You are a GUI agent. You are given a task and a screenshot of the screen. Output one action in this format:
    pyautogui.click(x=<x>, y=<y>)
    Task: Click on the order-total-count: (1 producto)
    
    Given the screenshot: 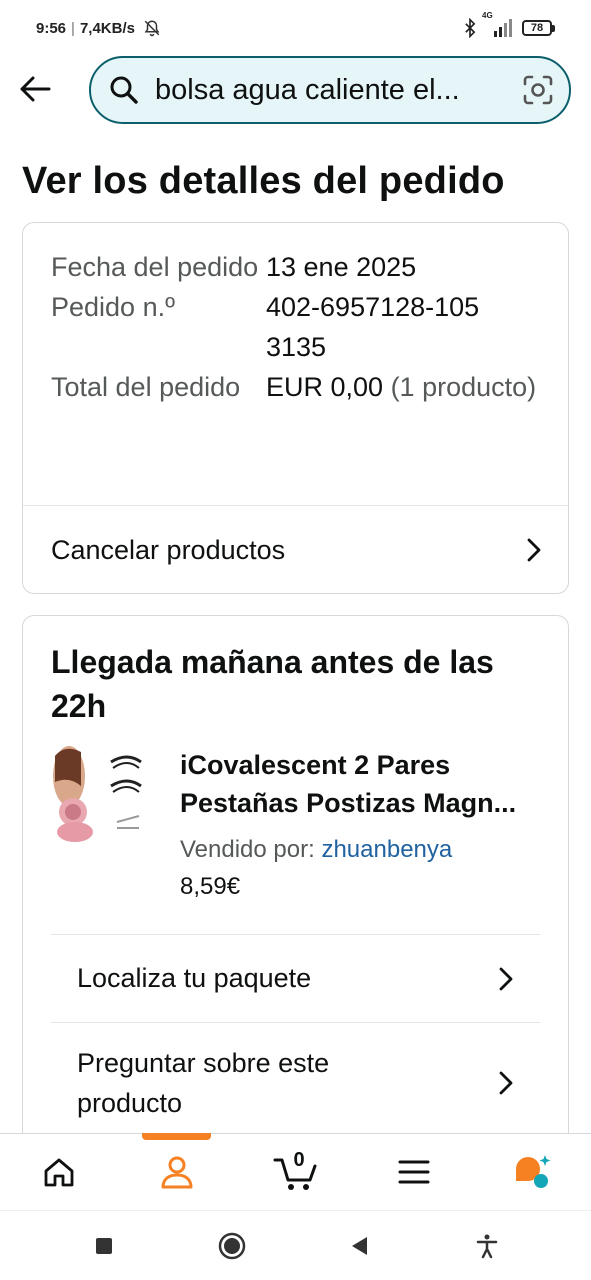 What is the action you would take?
    pyautogui.click(x=460, y=387)
    